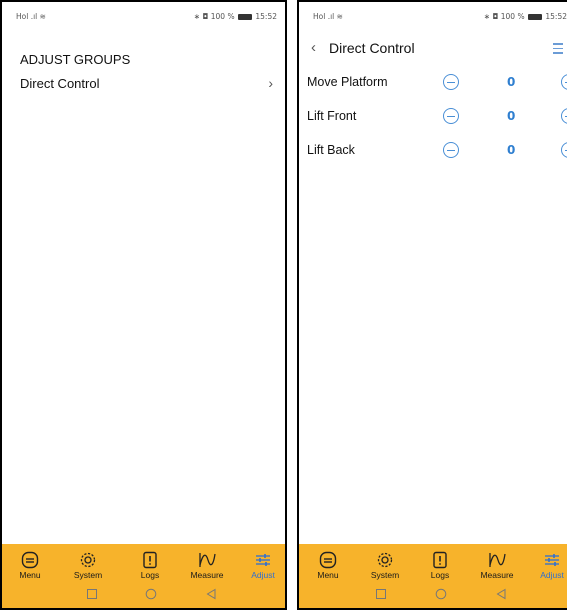 The width and height of the screenshot is (567, 610). I want to click on back-icon: ‹, so click(313, 47).